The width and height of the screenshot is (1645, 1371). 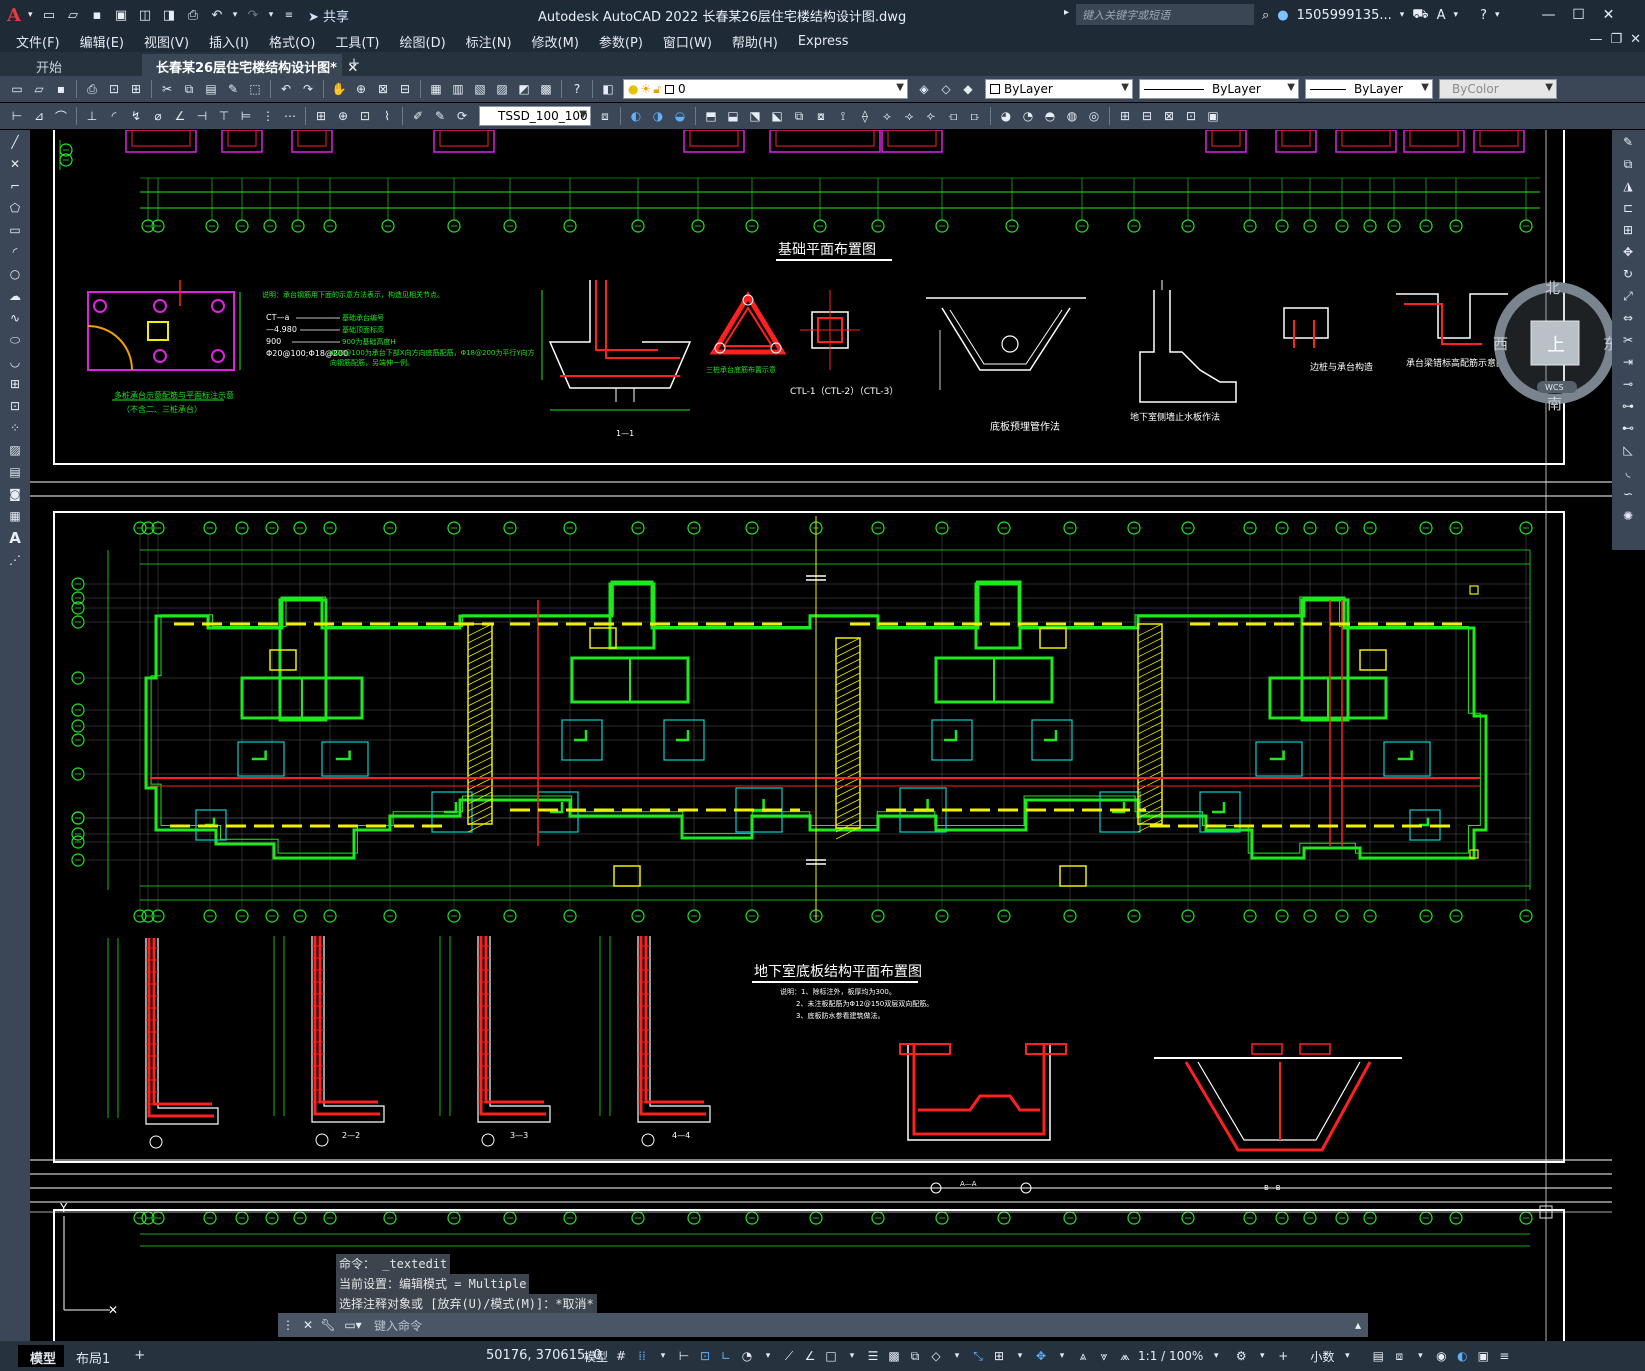 What do you see at coordinates (193, 15) in the screenshot?
I see `plot-icon: ⎙` at bounding box center [193, 15].